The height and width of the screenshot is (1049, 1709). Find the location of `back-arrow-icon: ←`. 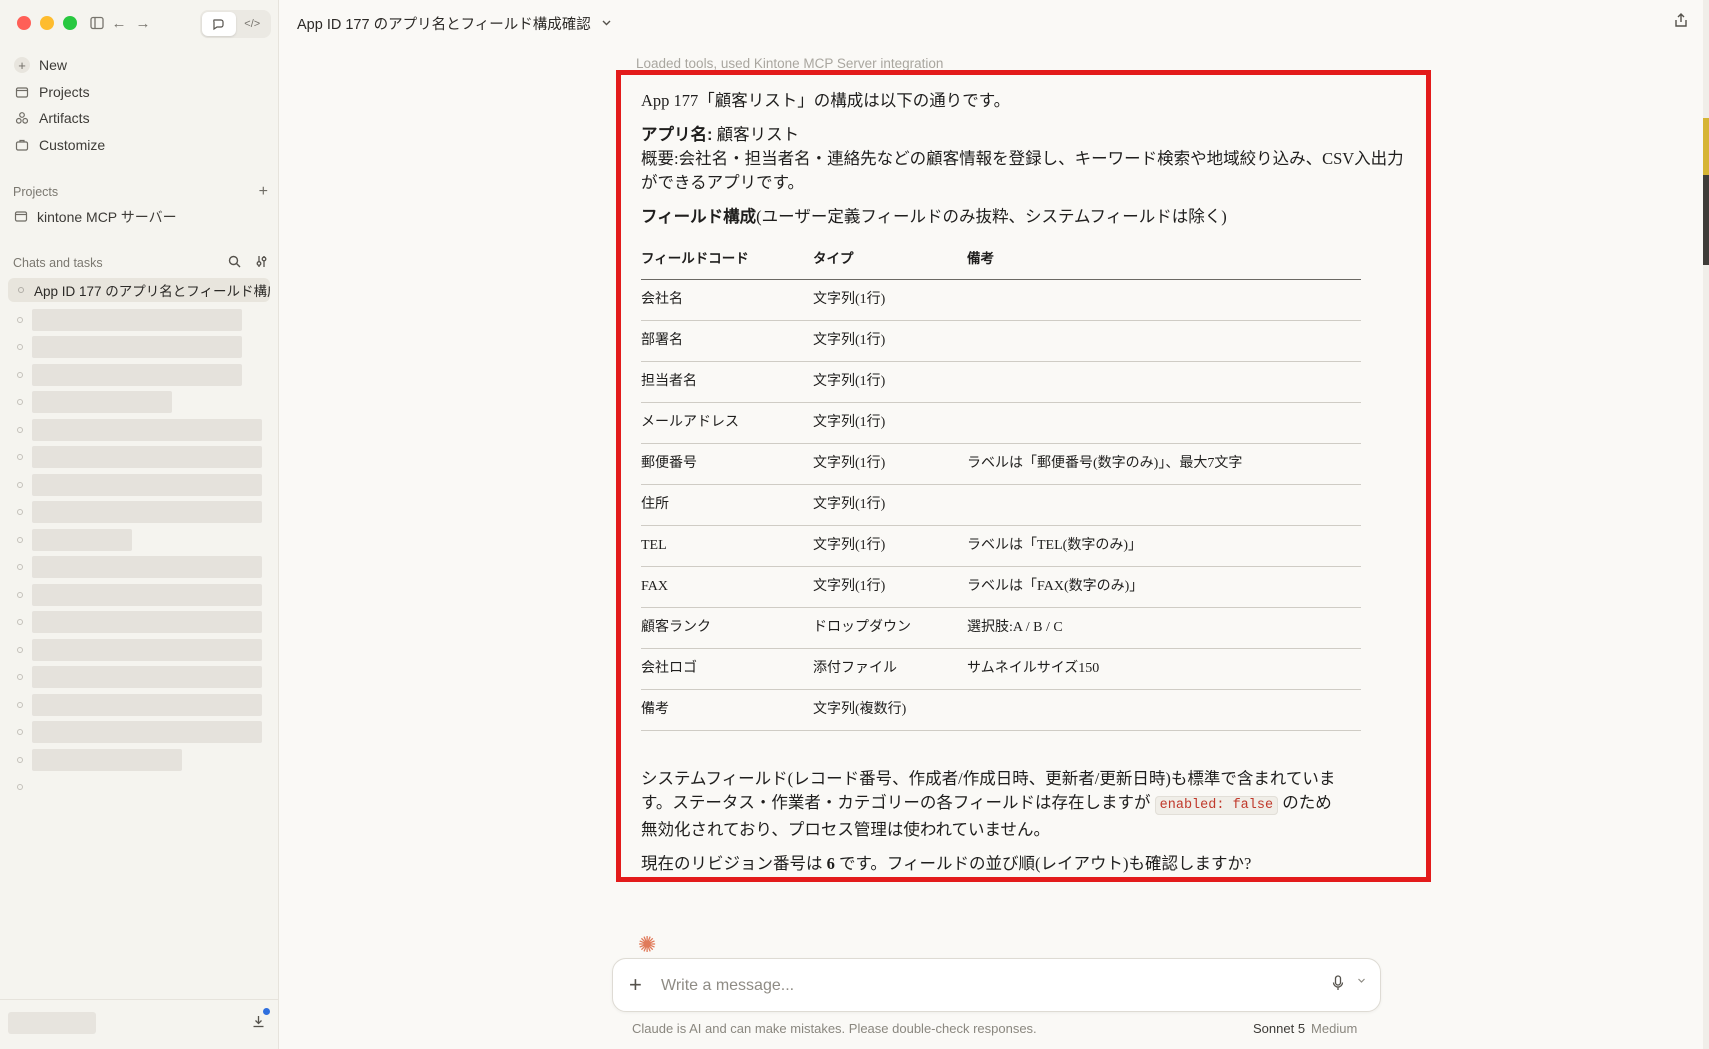

back-arrow-icon: ← is located at coordinates (119, 23).